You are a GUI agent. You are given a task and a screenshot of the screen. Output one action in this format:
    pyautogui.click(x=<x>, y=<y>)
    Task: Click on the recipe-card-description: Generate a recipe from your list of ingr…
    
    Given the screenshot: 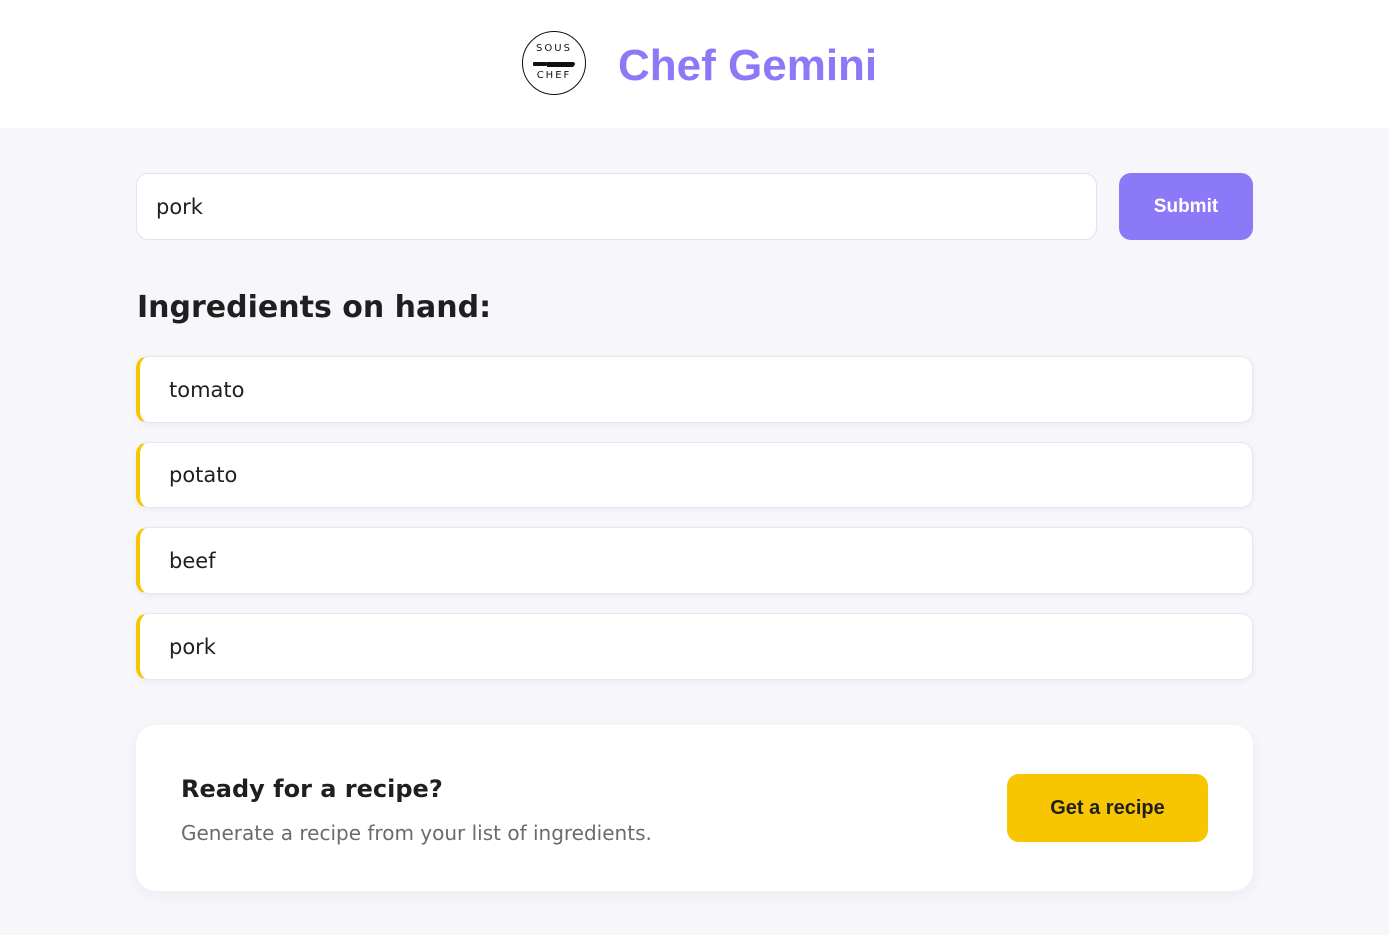 What is the action you would take?
    pyautogui.click(x=416, y=833)
    